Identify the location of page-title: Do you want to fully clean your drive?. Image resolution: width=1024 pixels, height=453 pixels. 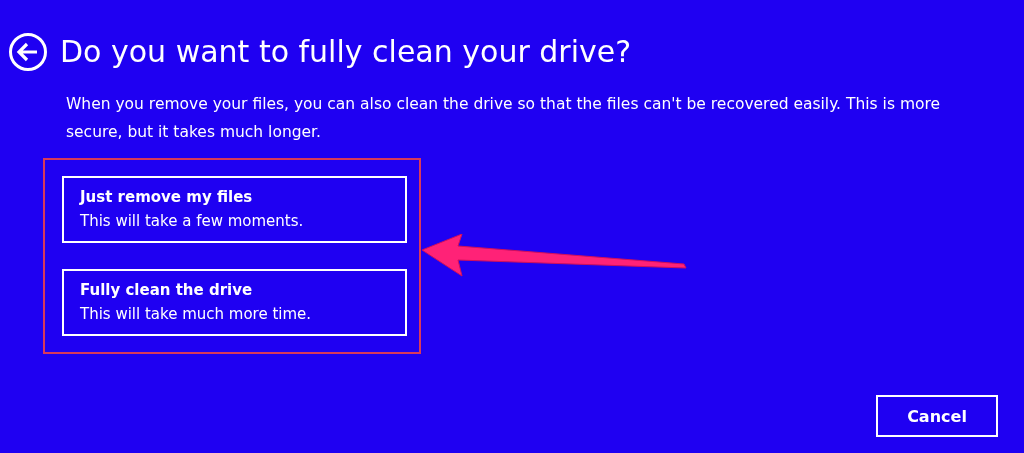
(346, 52).